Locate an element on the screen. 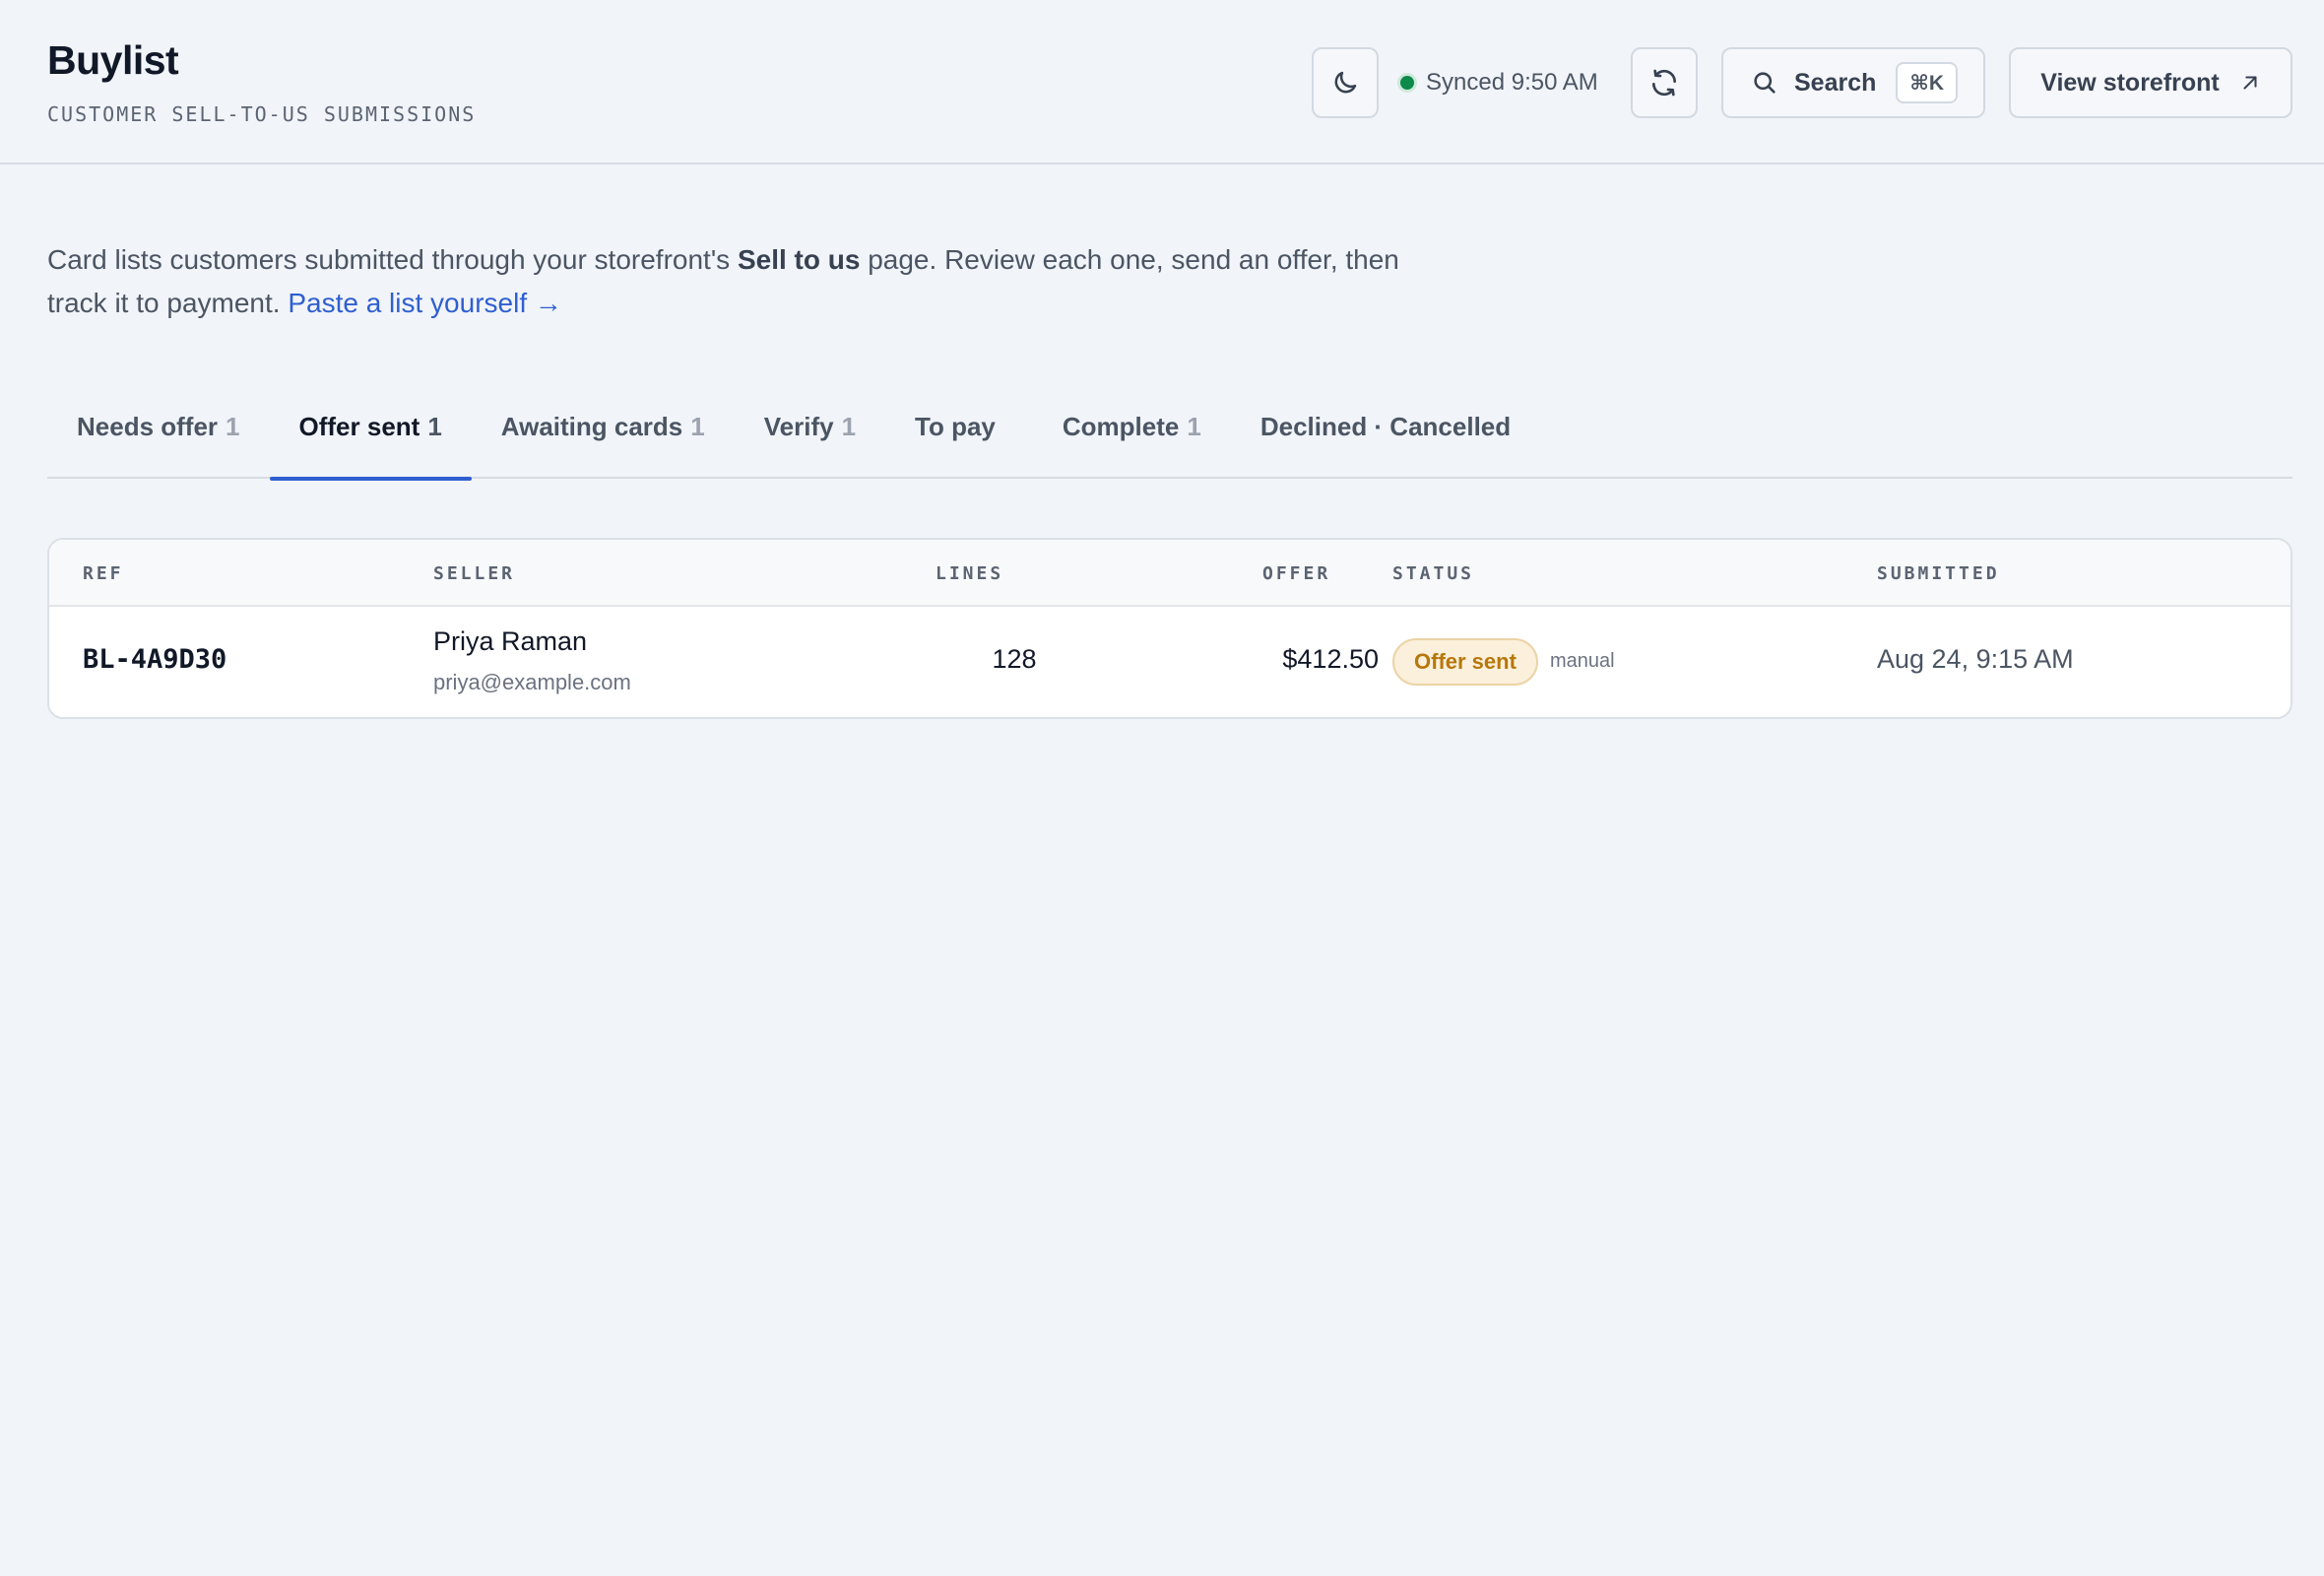 The height and width of the screenshot is (1576, 2324). tab-complete: Complete 1 is located at coordinates (1132, 435).